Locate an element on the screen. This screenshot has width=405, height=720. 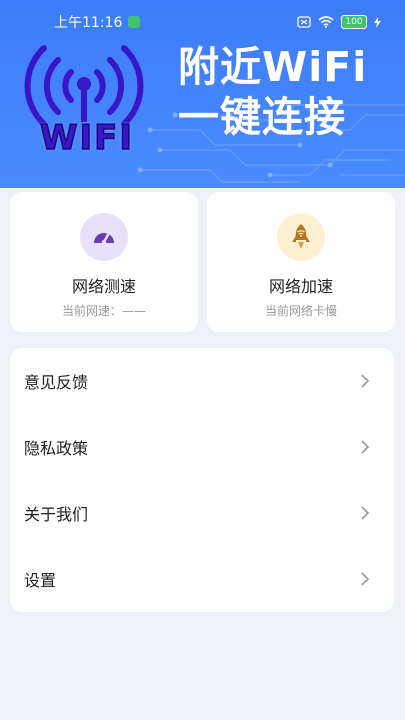
speed-test-subtitle: 当前网速：—— is located at coordinates (103, 311).